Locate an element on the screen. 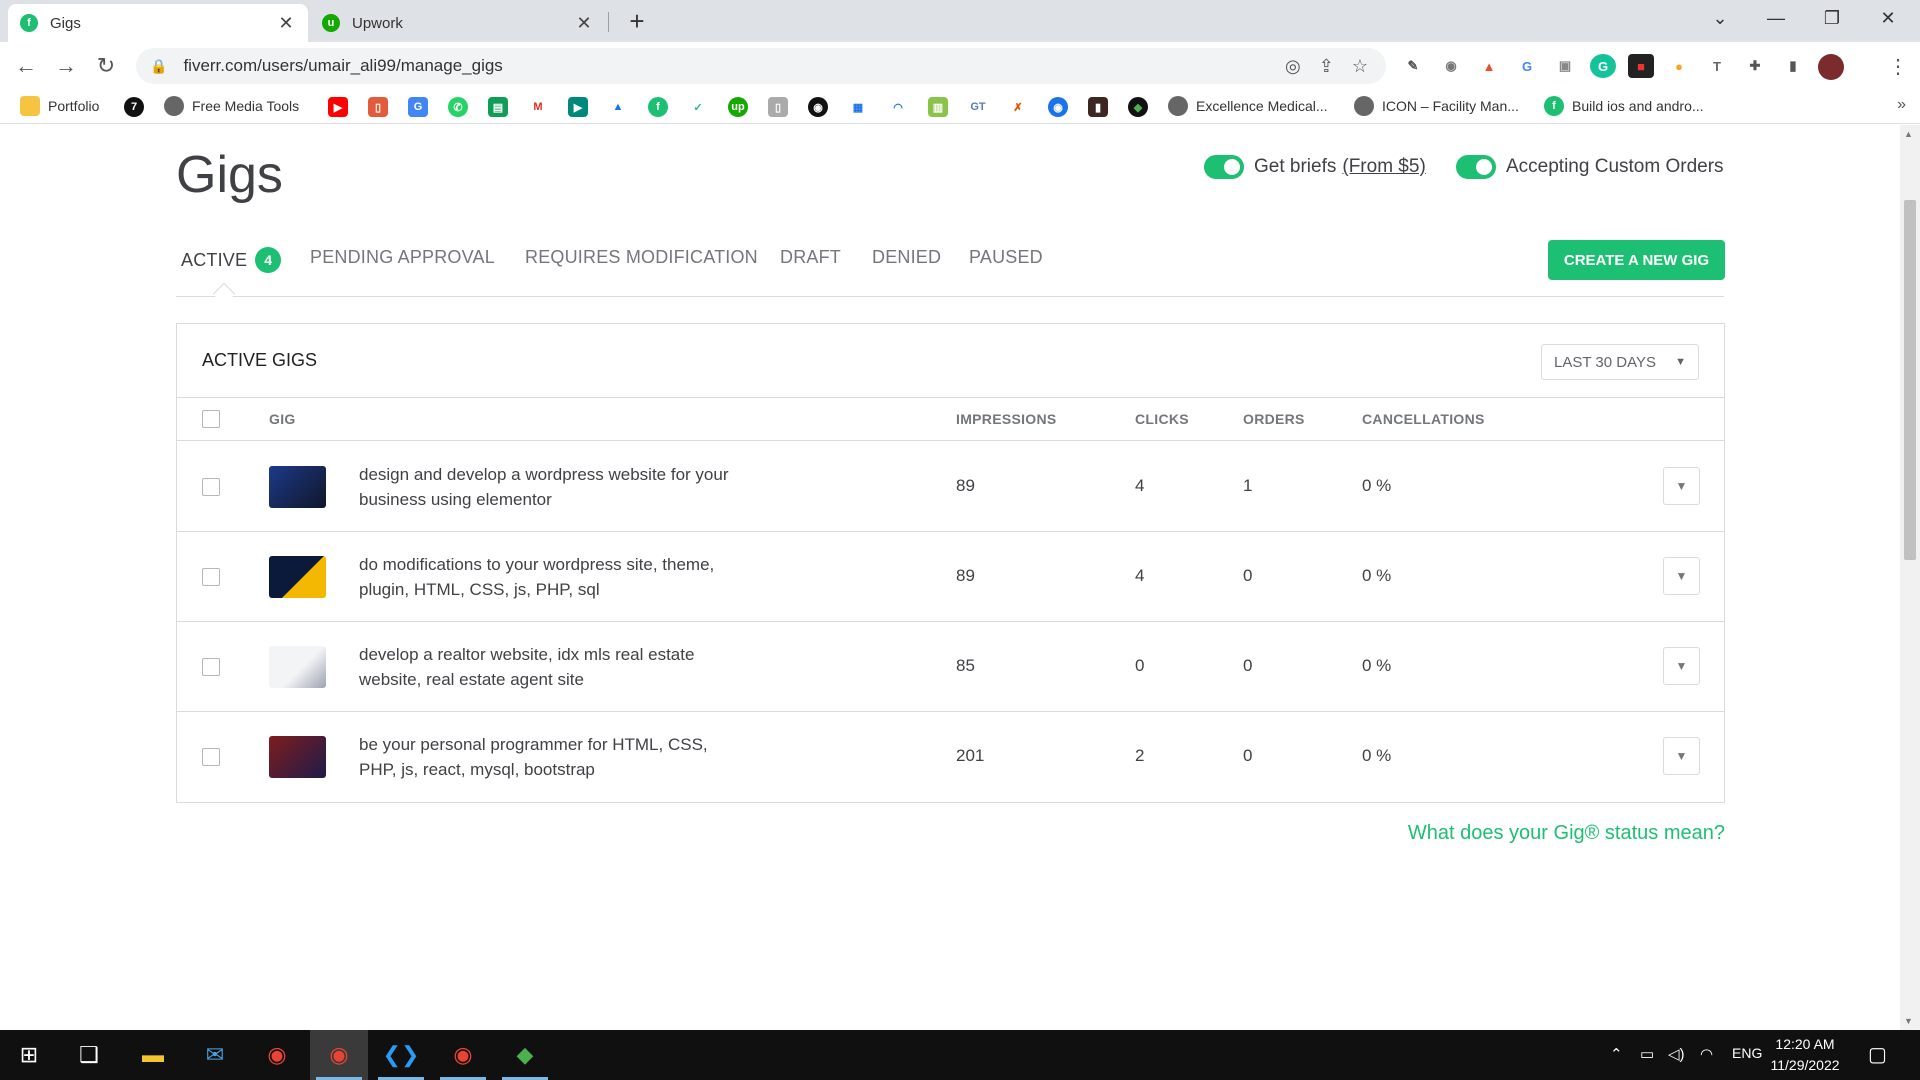  translate-icon: G is located at coordinates (418, 107).